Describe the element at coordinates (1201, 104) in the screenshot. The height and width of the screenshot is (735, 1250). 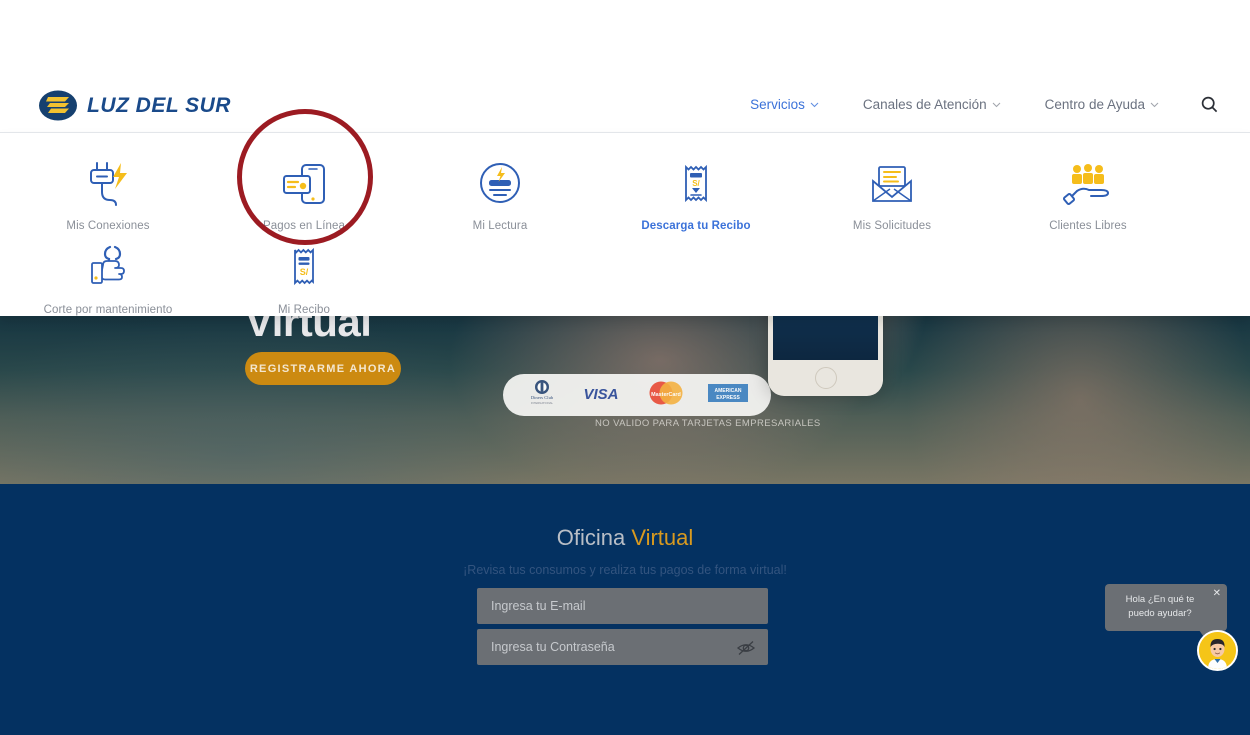
I see `search-icon` at that location.